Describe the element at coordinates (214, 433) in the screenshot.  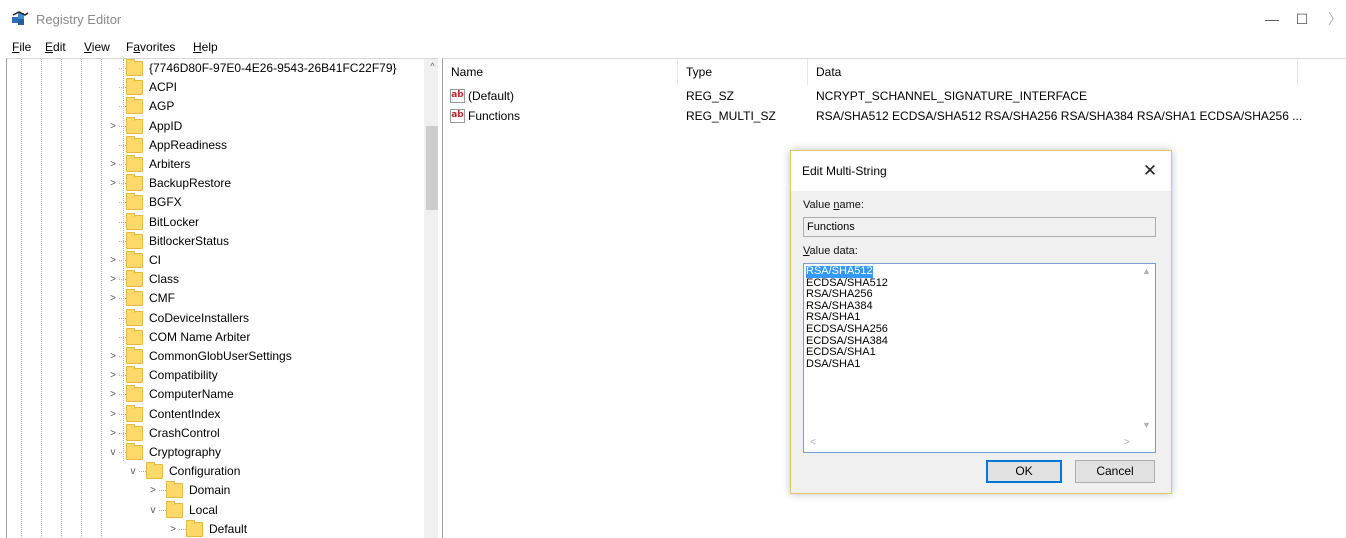
I see `tree-item: > CrashControl` at that location.